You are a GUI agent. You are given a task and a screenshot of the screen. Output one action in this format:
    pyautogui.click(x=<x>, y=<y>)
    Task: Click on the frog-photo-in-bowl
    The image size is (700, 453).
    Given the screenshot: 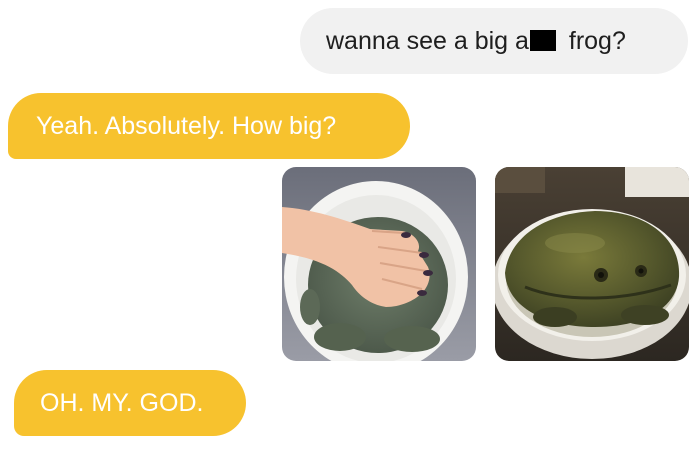 What is the action you would take?
    pyautogui.click(x=592, y=264)
    